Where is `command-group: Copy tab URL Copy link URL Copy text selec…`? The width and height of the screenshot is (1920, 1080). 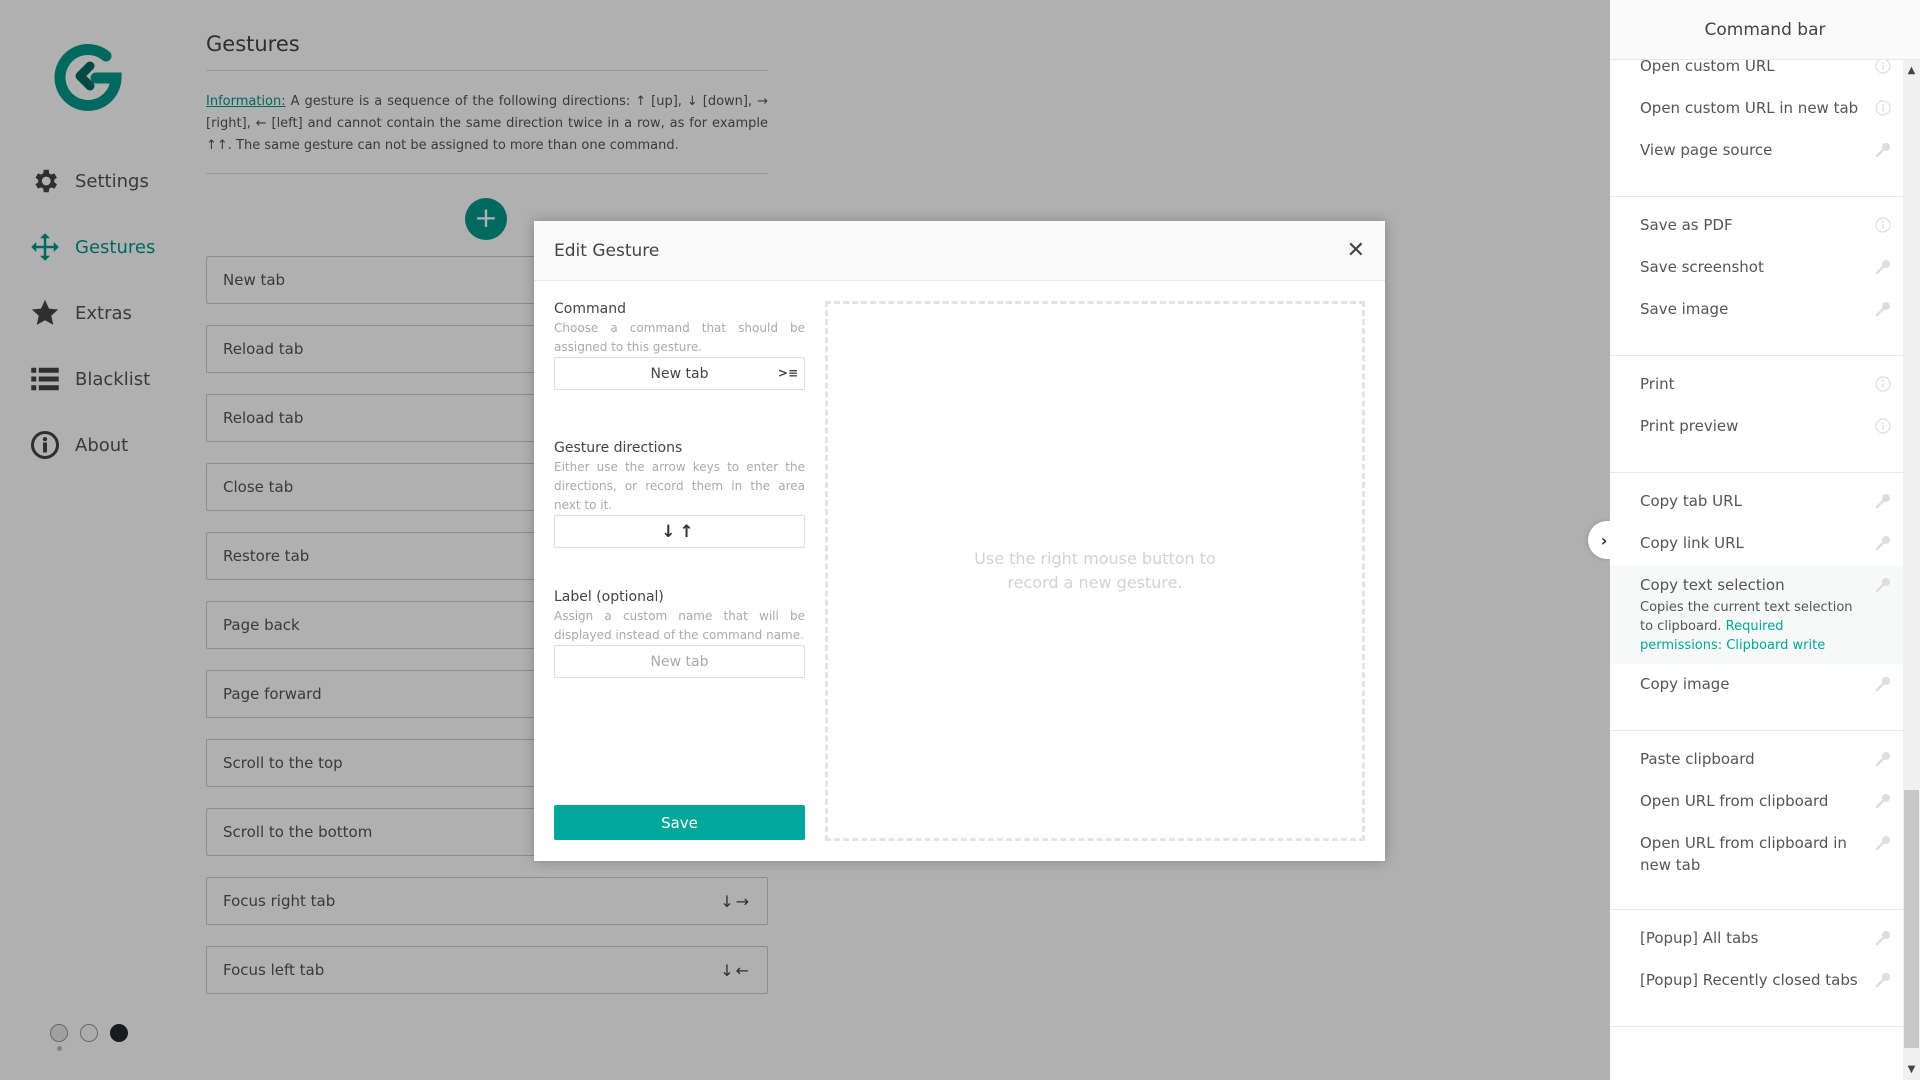
command-group: Copy tab URL Copy link URL Copy text selec… is located at coordinates (1756, 602).